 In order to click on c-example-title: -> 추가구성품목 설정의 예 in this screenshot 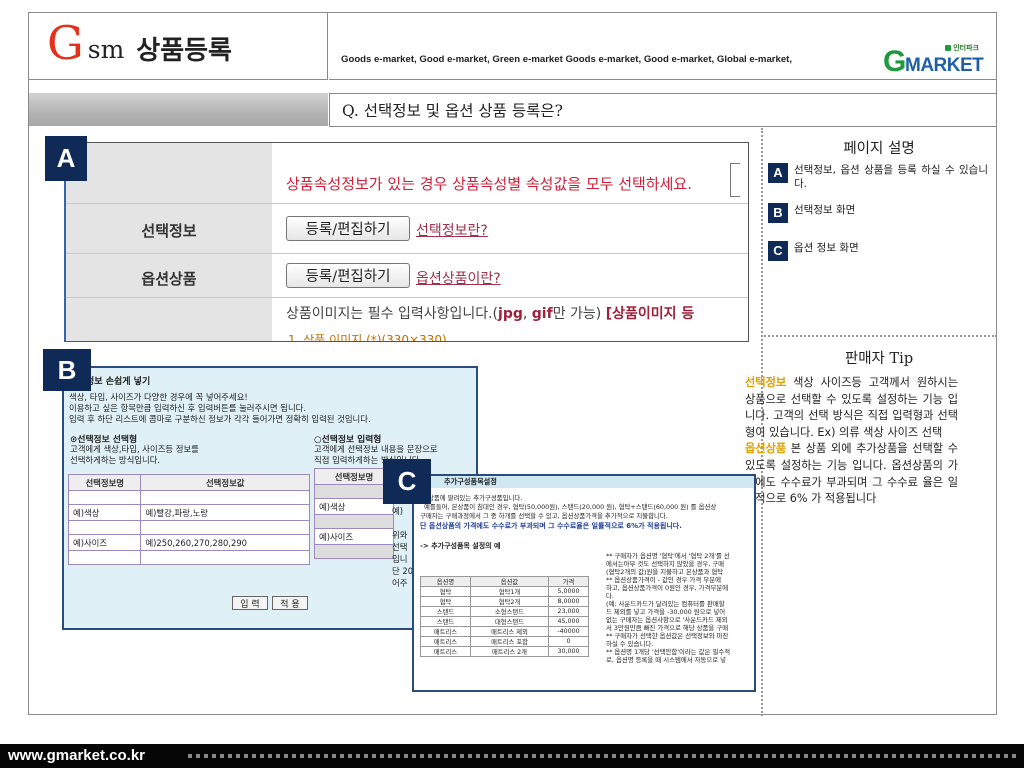, I will do `click(460, 546)`.